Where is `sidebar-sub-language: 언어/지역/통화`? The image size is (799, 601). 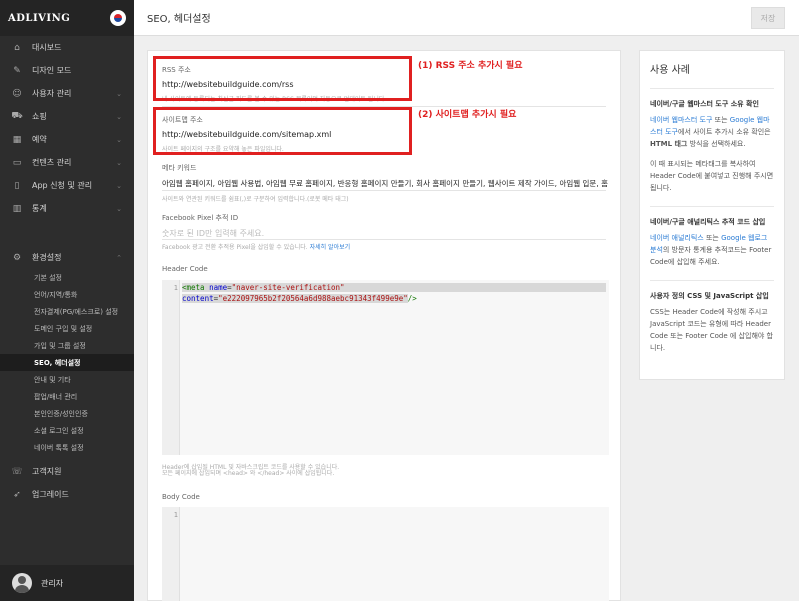 sidebar-sub-language: 언어/지역/통화 is located at coordinates (67, 294).